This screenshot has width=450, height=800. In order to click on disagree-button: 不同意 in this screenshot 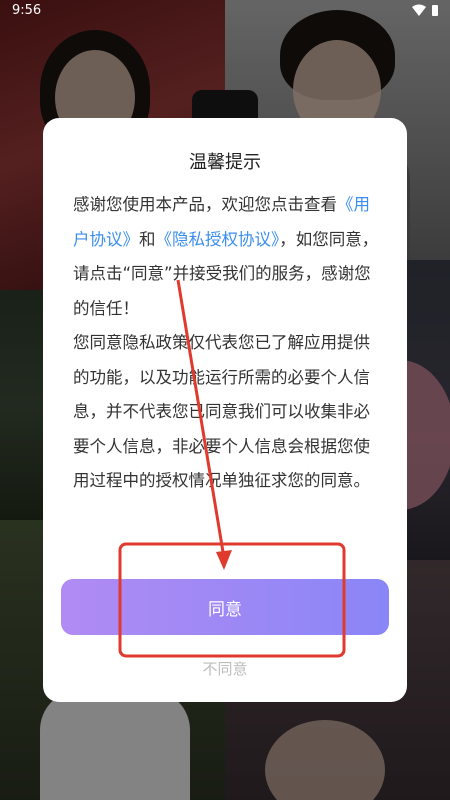, I will do `click(225, 668)`.